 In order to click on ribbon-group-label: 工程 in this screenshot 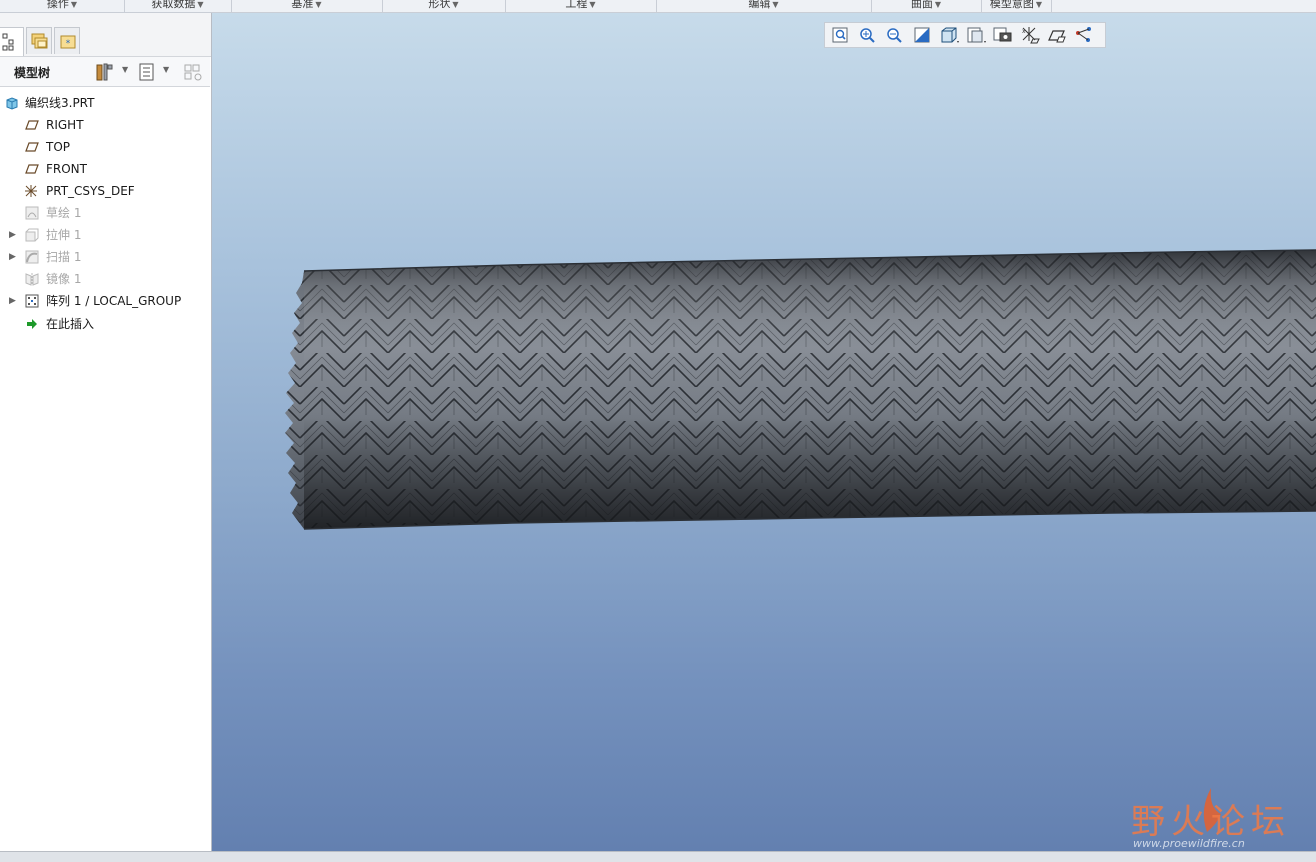, I will do `click(576, 5)`.